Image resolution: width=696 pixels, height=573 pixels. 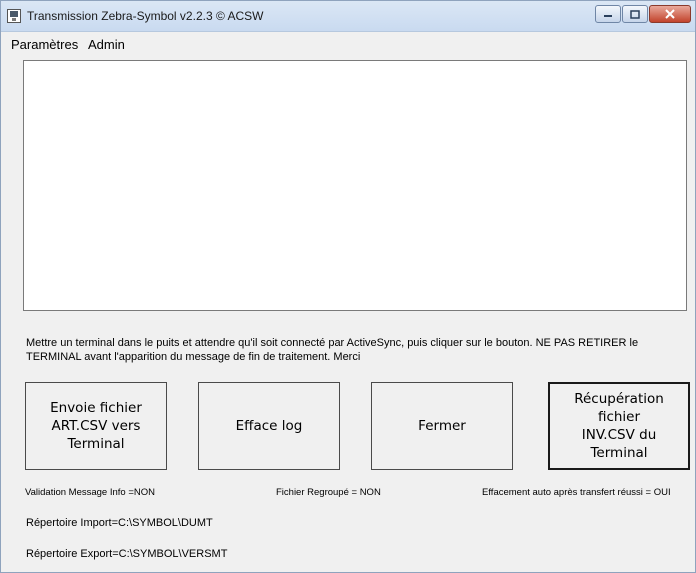 I want to click on minimize-icon, so click(x=608, y=16).